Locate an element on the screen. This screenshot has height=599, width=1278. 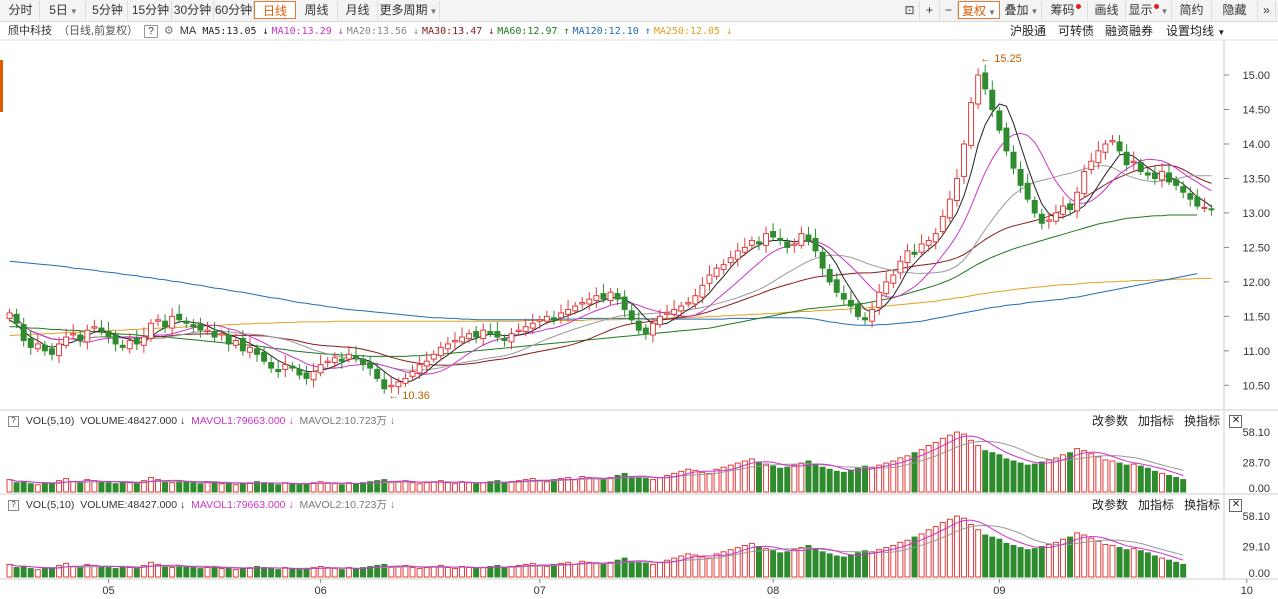
x-axis-label: 05 is located at coordinates (108, 591).